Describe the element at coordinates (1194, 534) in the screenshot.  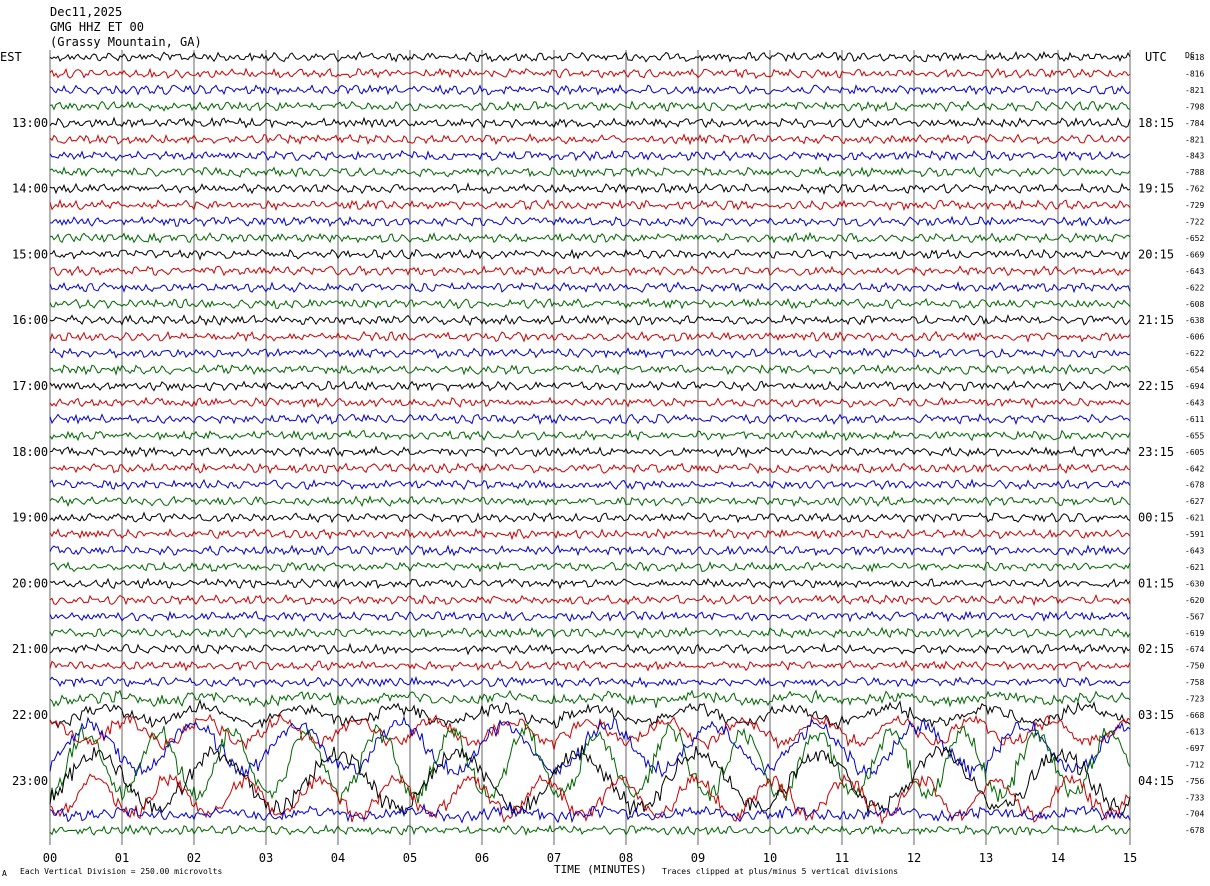
I see `dc-offset-label: -591` at that location.